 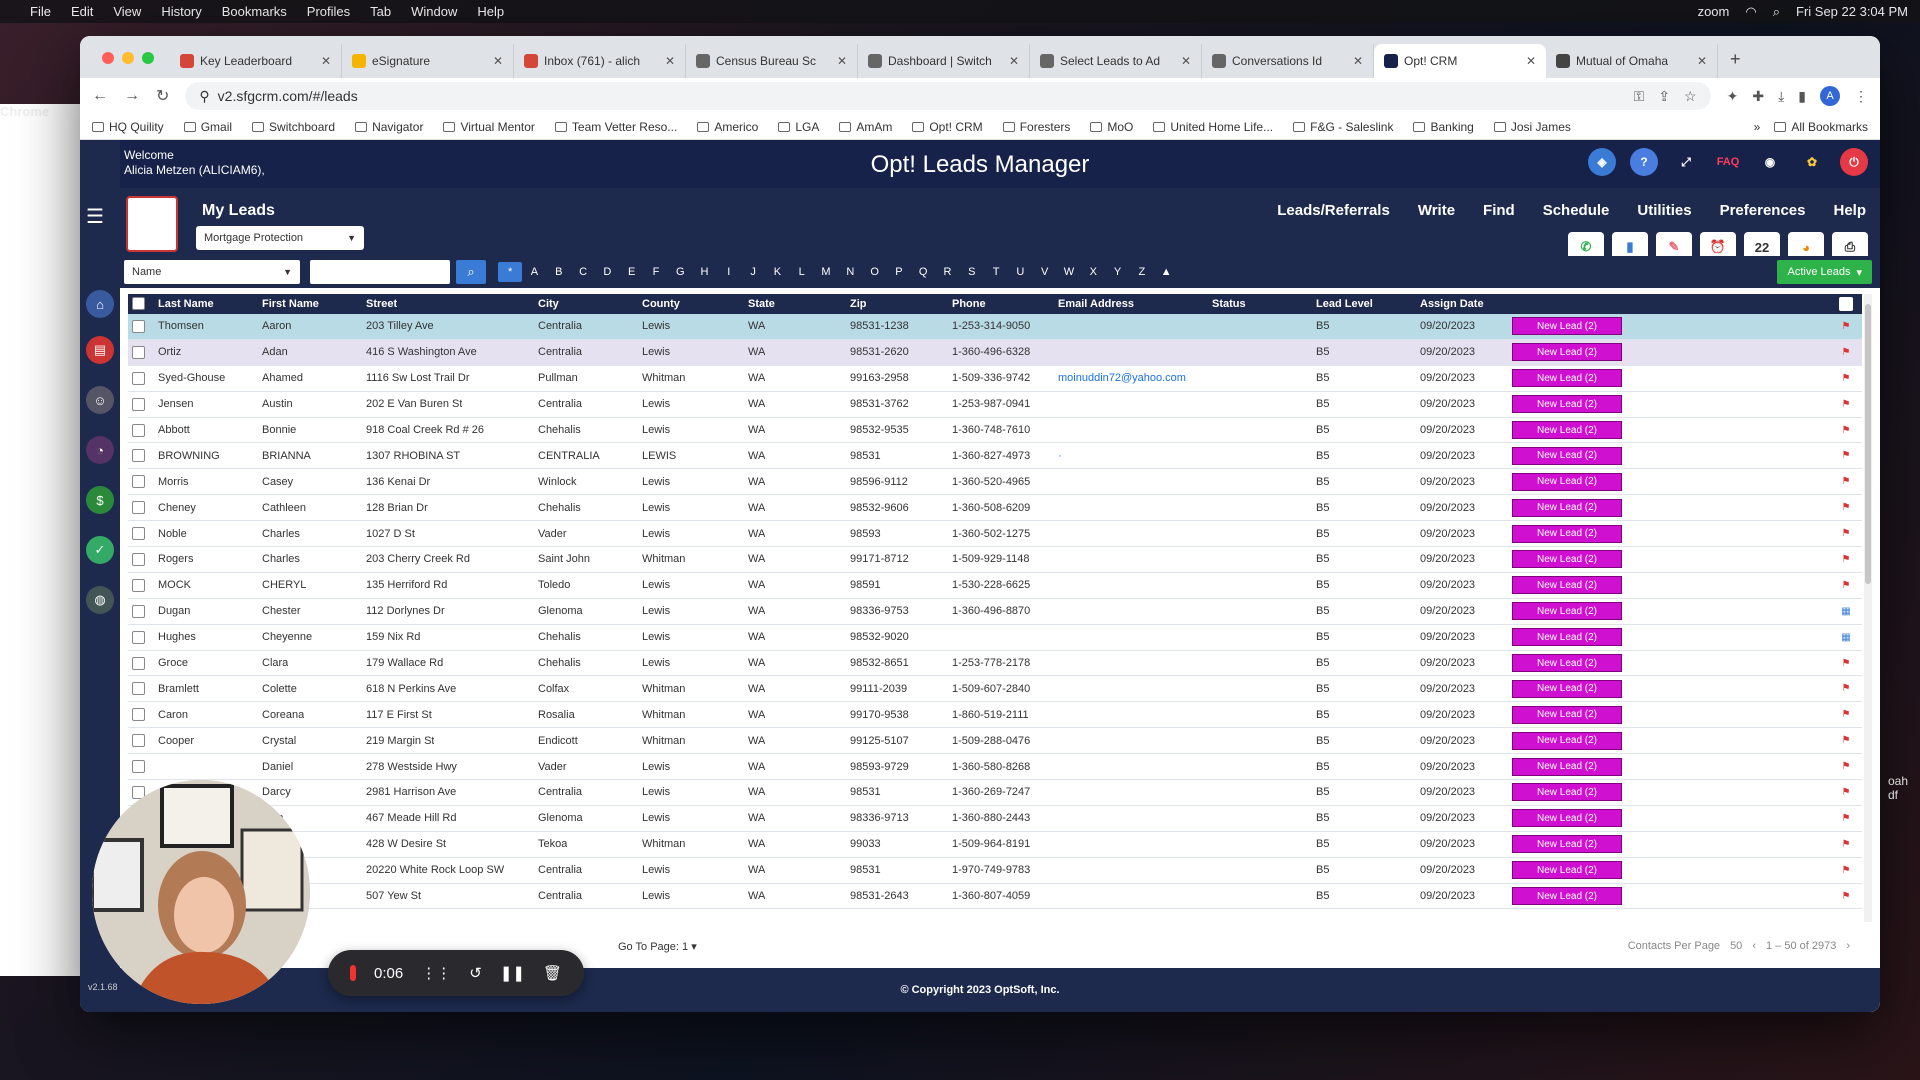 I want to click on alpha-filter-item: H, so click(x=704, y=272).